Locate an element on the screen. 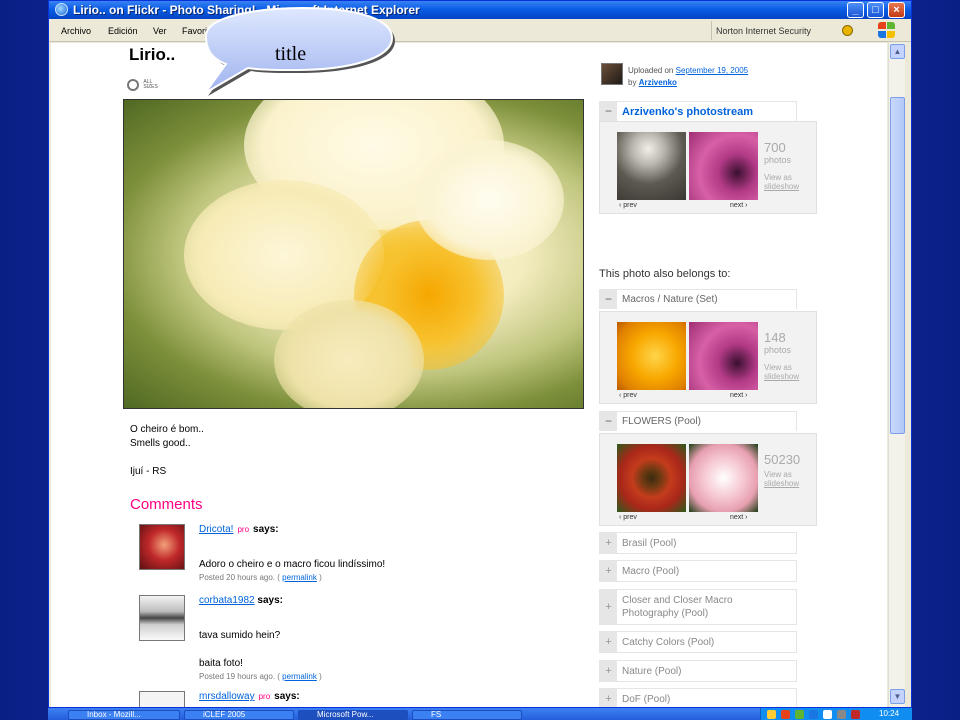  upload-date-link: September 19, 2005 is located at coordinates (712, 70).